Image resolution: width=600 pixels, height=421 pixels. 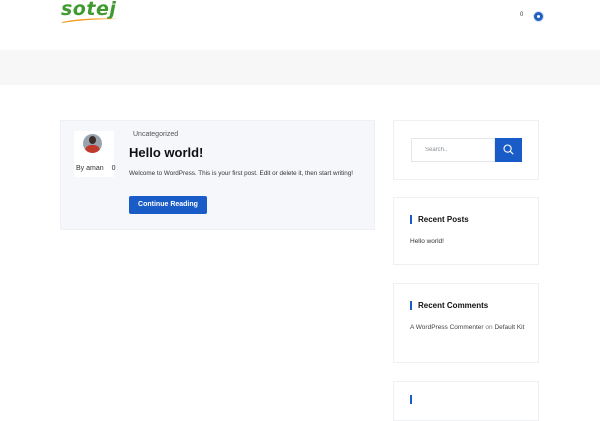 What do you see at coordinates (453, 150) in the screenshot?
I see `search-input` at bounding box center [453, 150].